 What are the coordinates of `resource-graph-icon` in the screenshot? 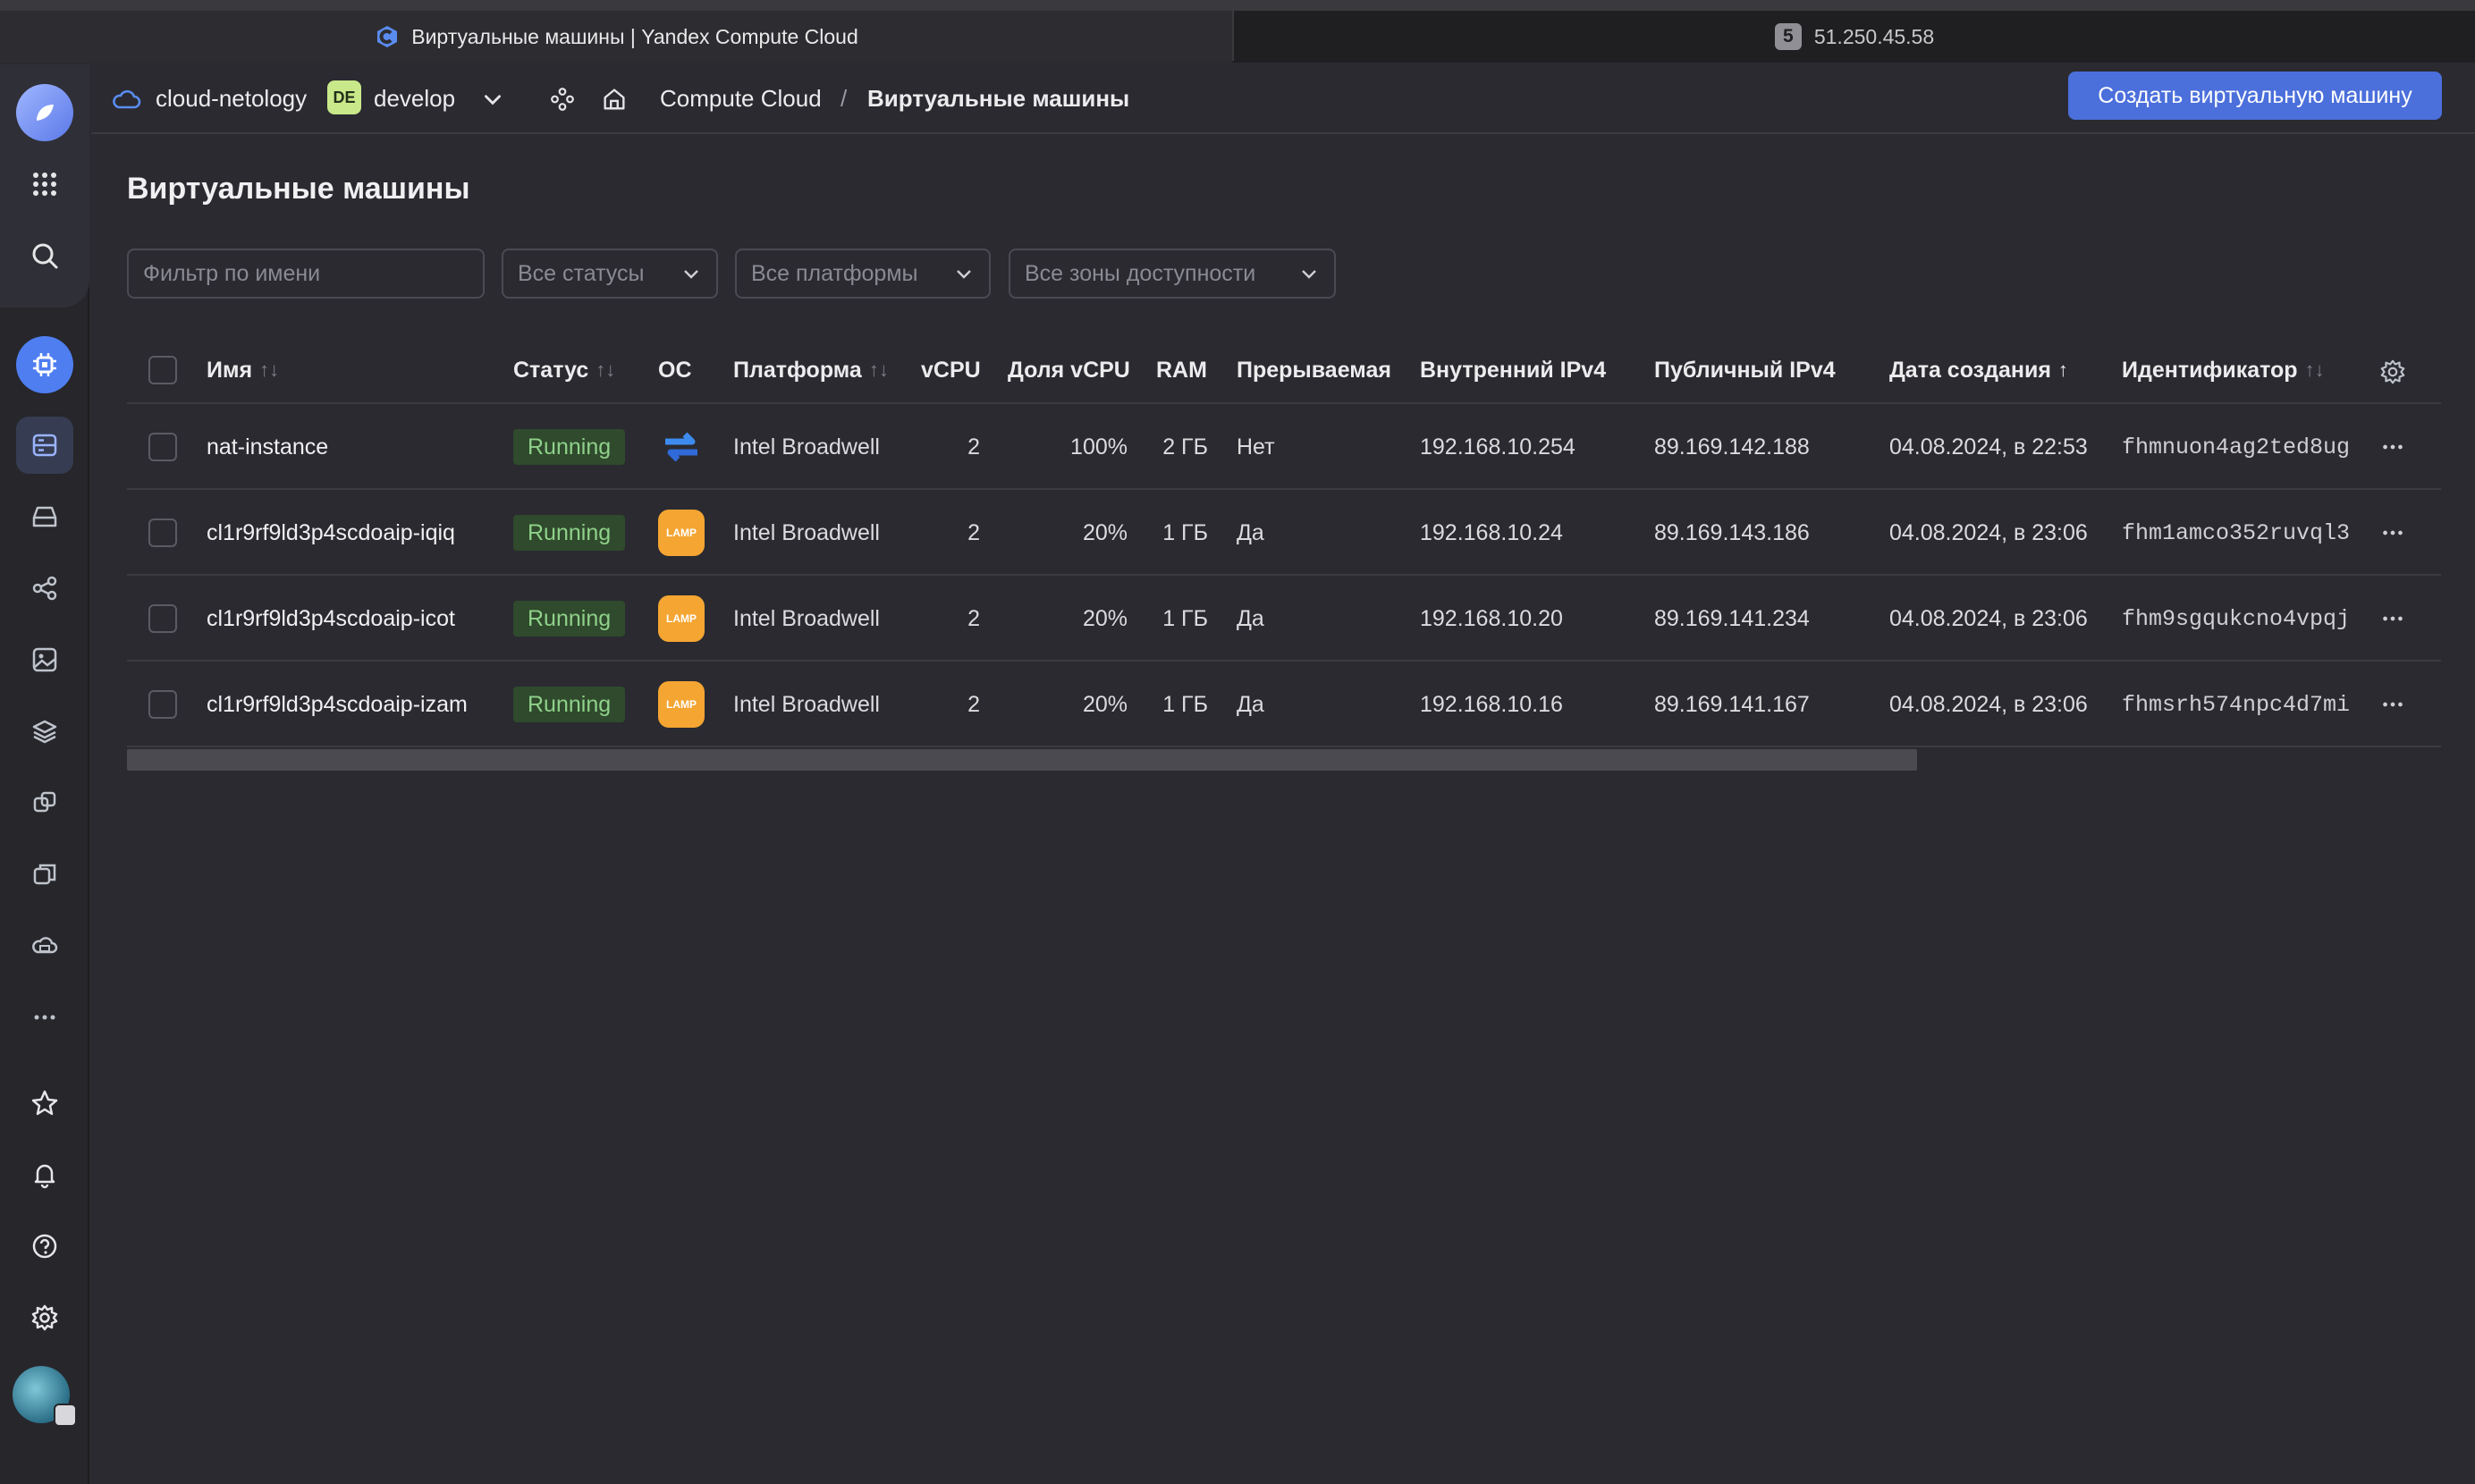 It's located at (562, 99).